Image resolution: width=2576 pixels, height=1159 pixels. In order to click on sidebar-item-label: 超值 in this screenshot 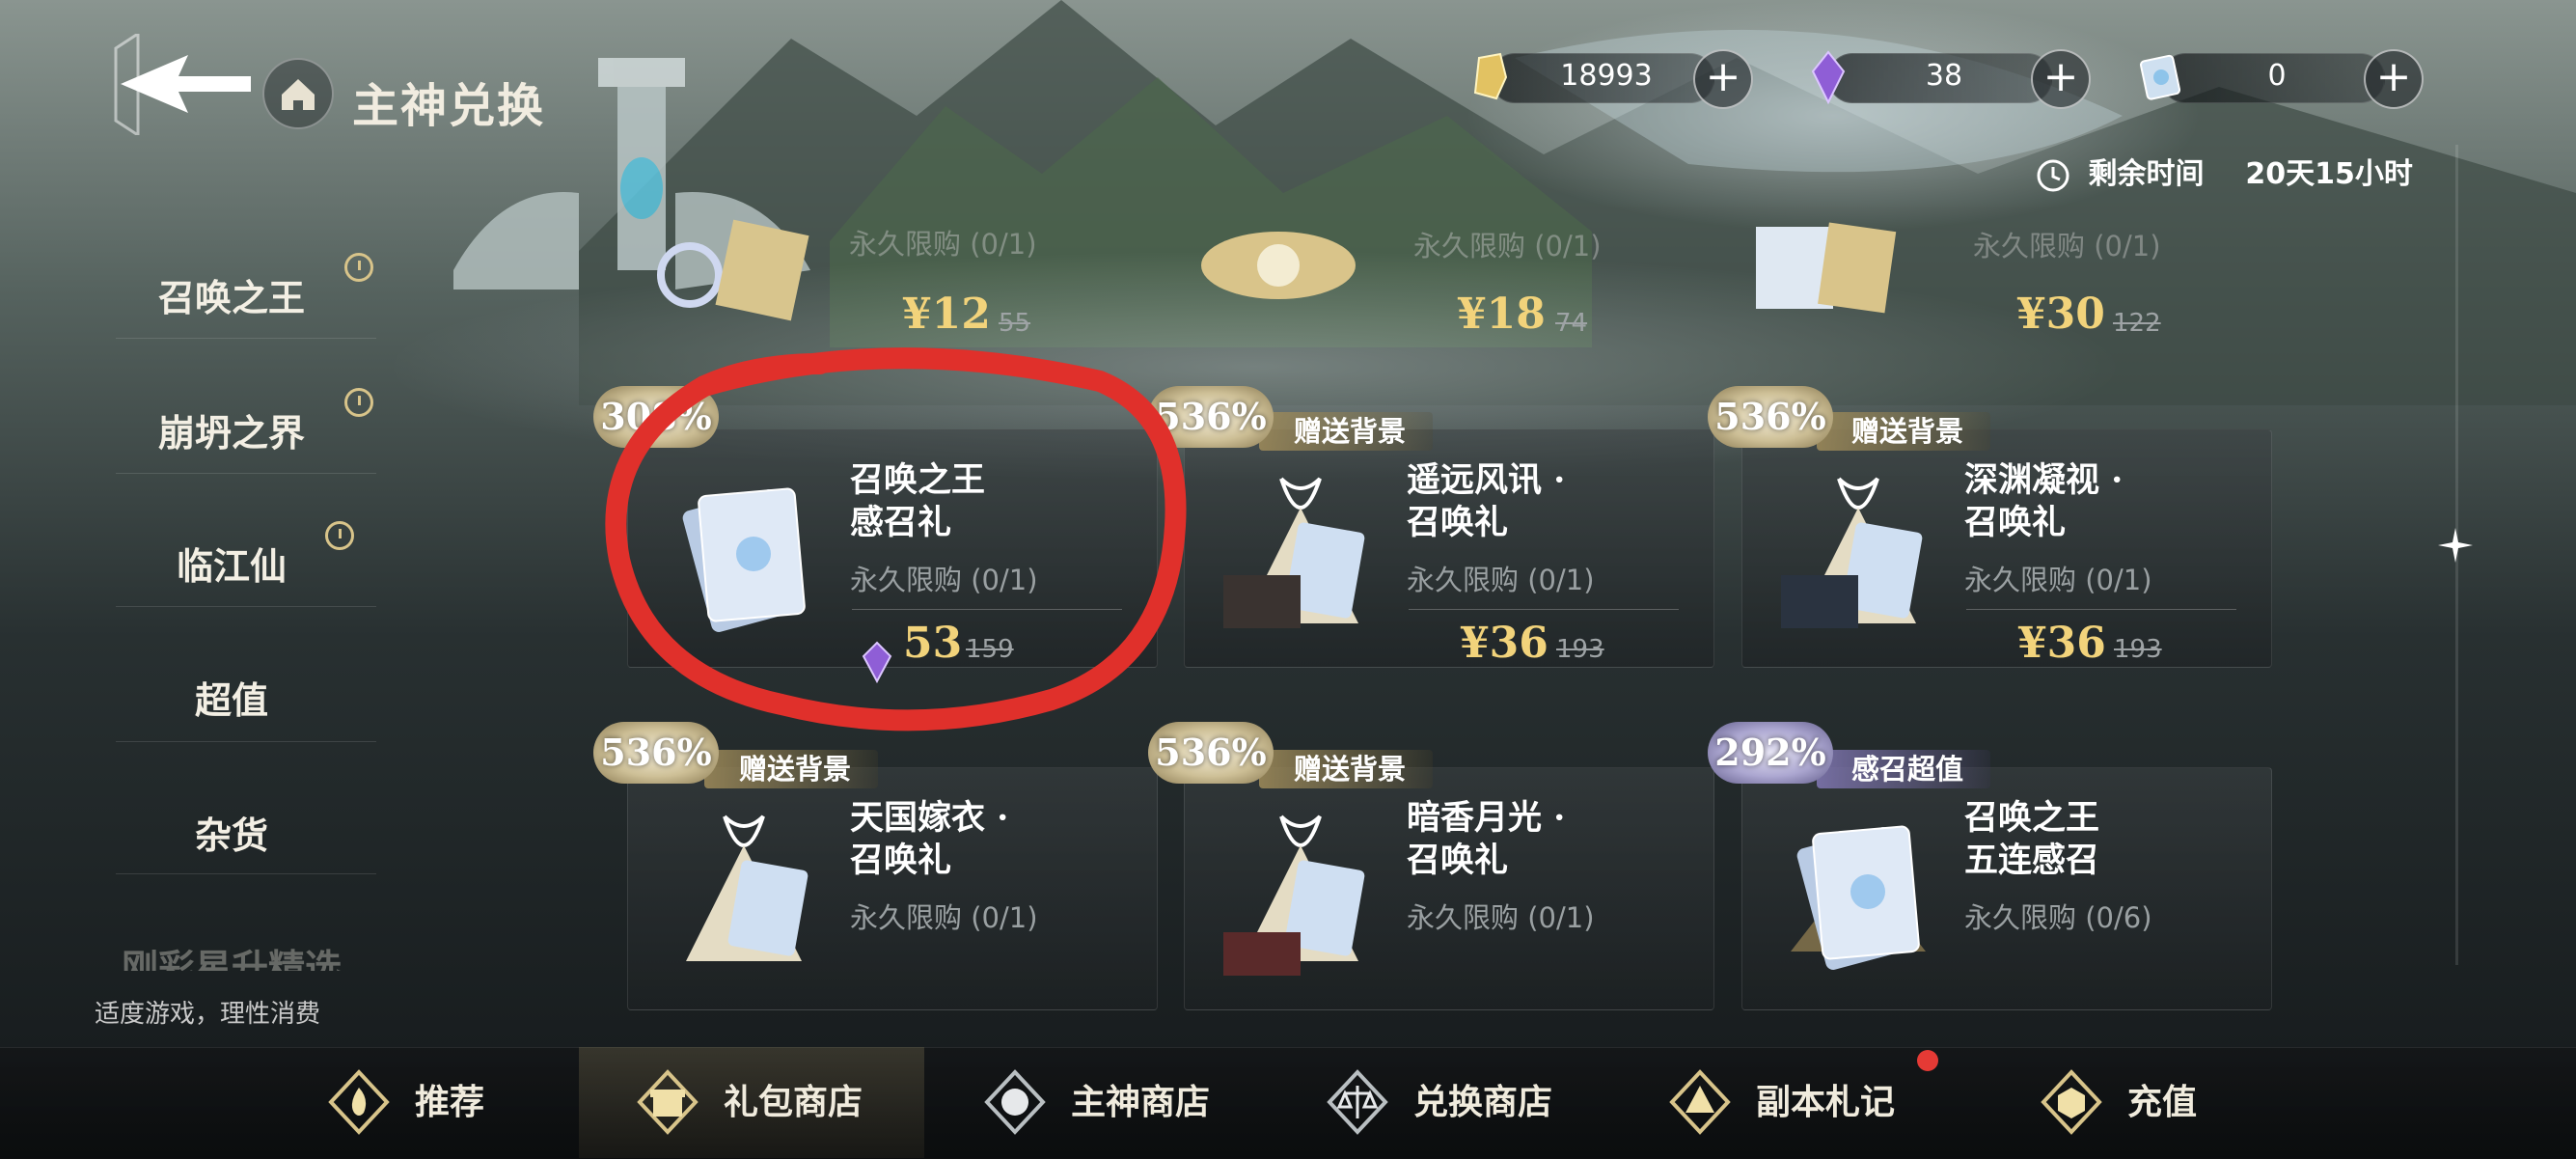, I will do `click(231, 700)`.